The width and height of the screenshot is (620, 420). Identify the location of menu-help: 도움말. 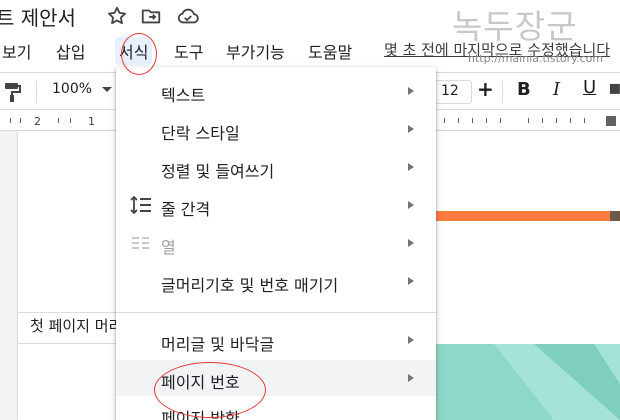
(330, 51).